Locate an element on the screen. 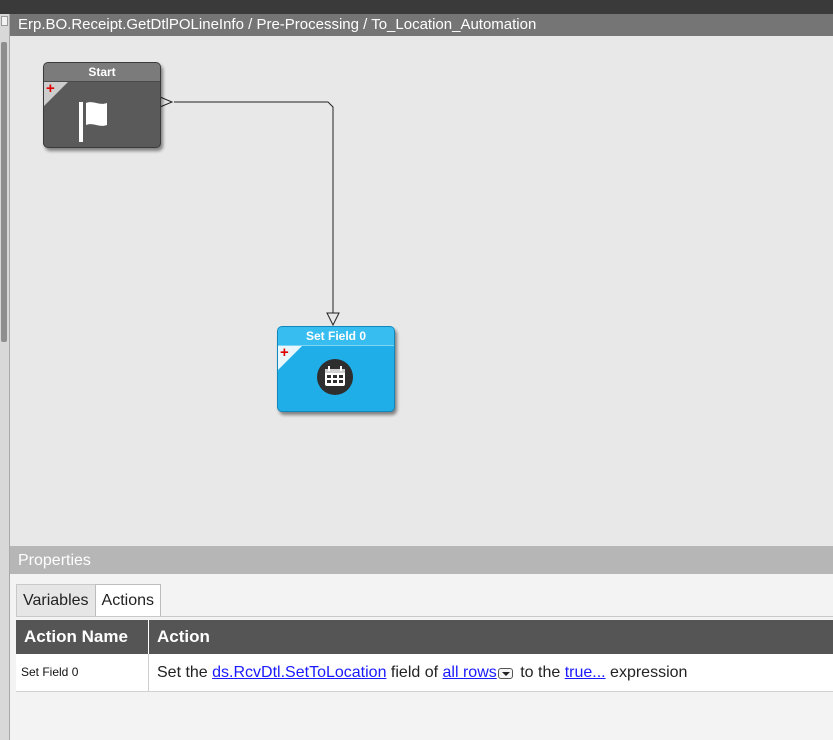 This screenshot has height=740, width=833. action-text: expression is located at coordinates (649, 672).